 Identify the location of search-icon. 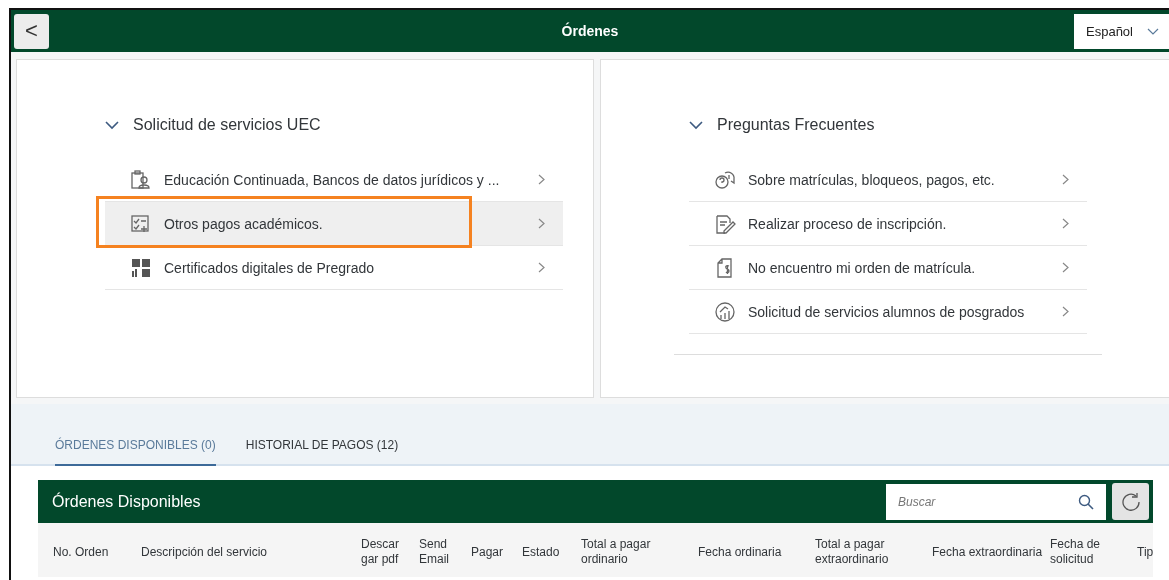
(1086, 501).